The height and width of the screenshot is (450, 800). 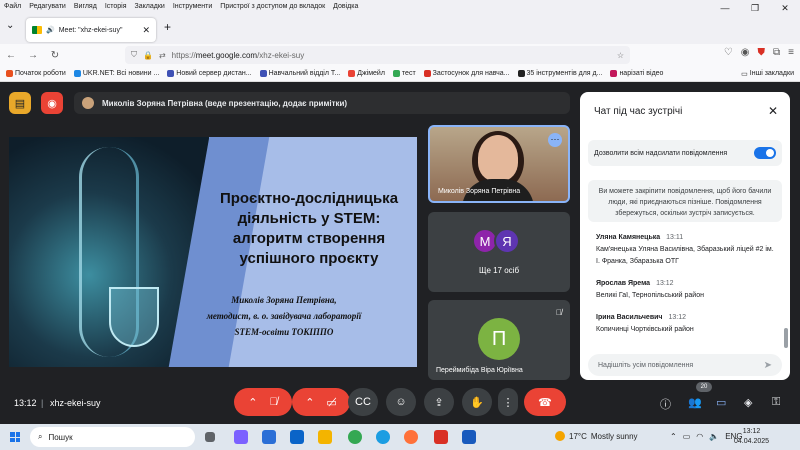 I want to click on other-bookmarks: ▭ Інші закладки, so click(x=770, y=74).